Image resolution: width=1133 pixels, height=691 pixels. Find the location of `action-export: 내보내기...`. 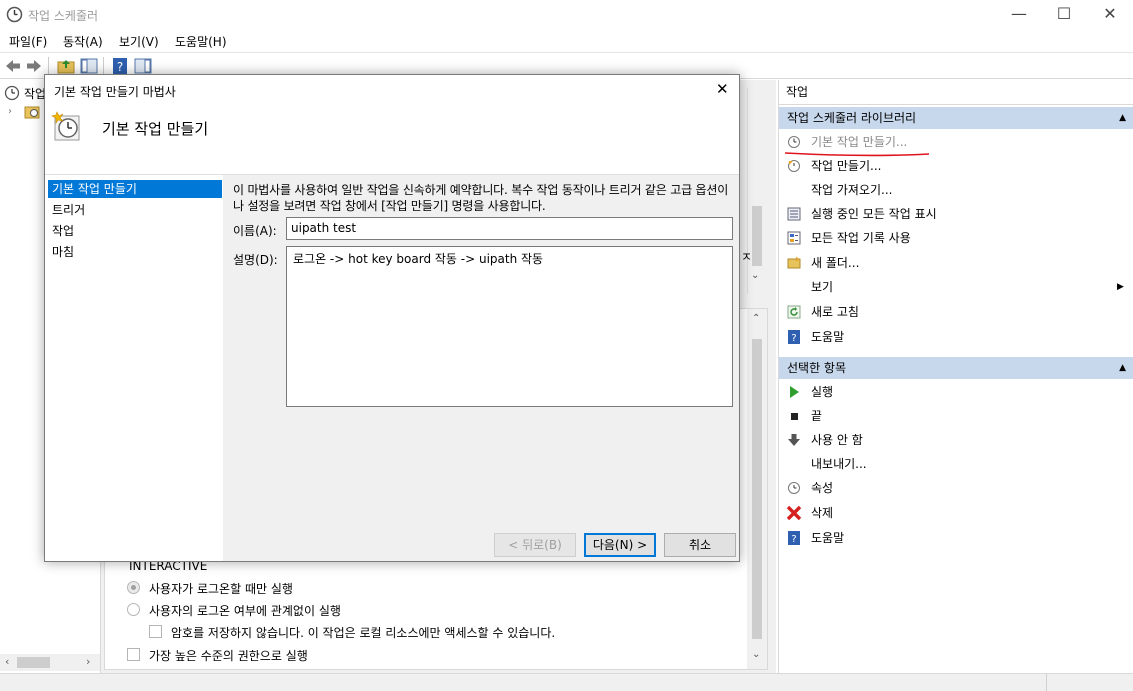

action-export: 내보내기... is located at coordinates (956, 464).